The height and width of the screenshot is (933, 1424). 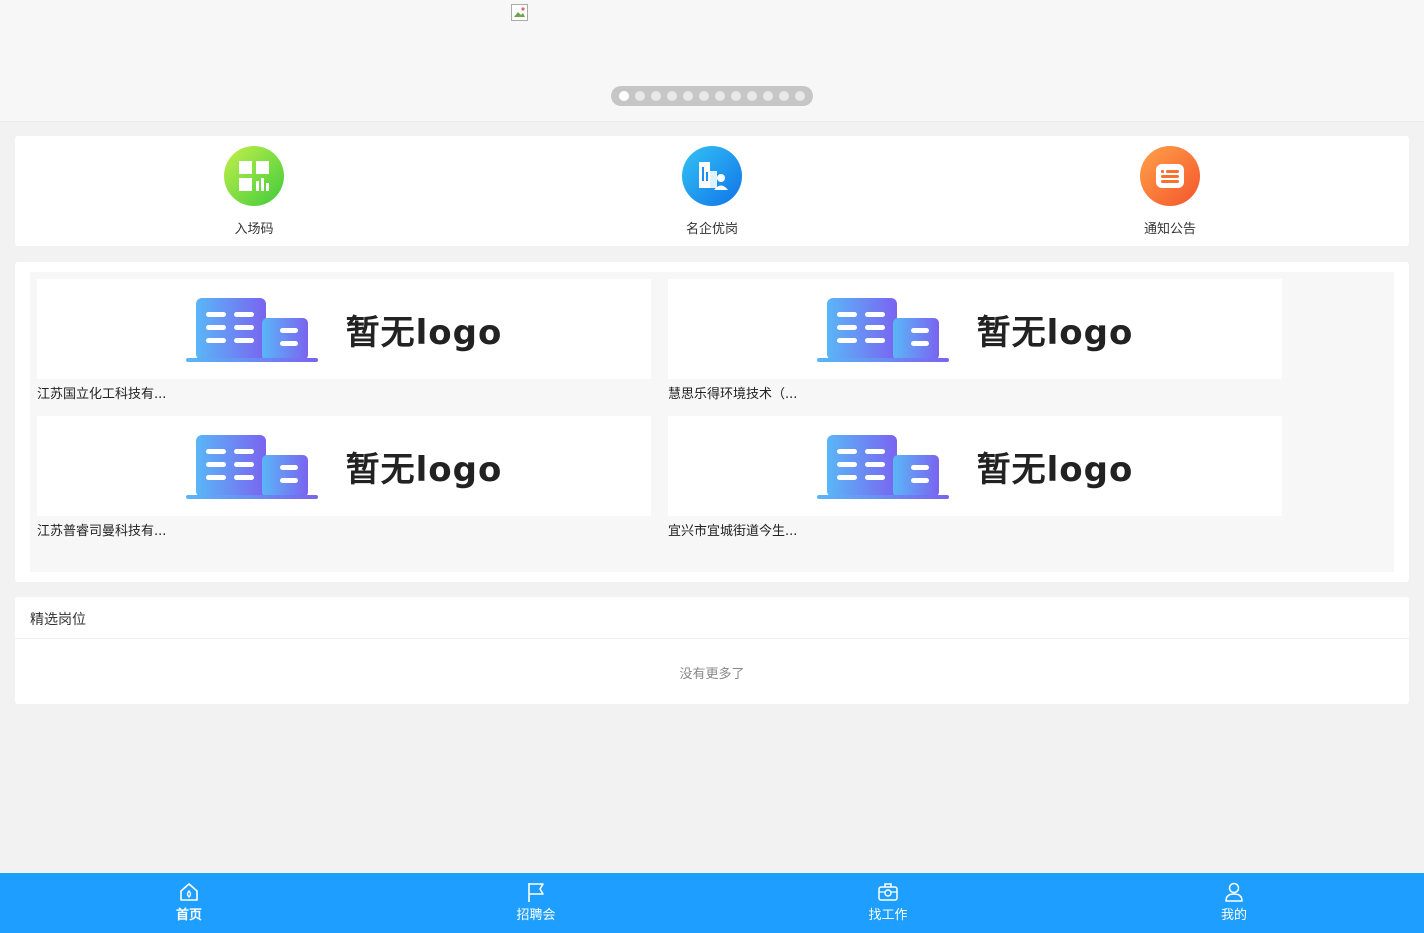 What do you see at coordinates (536, 892) in the screenshot?
I see `flag-icon` at bounding box center [536, 892].